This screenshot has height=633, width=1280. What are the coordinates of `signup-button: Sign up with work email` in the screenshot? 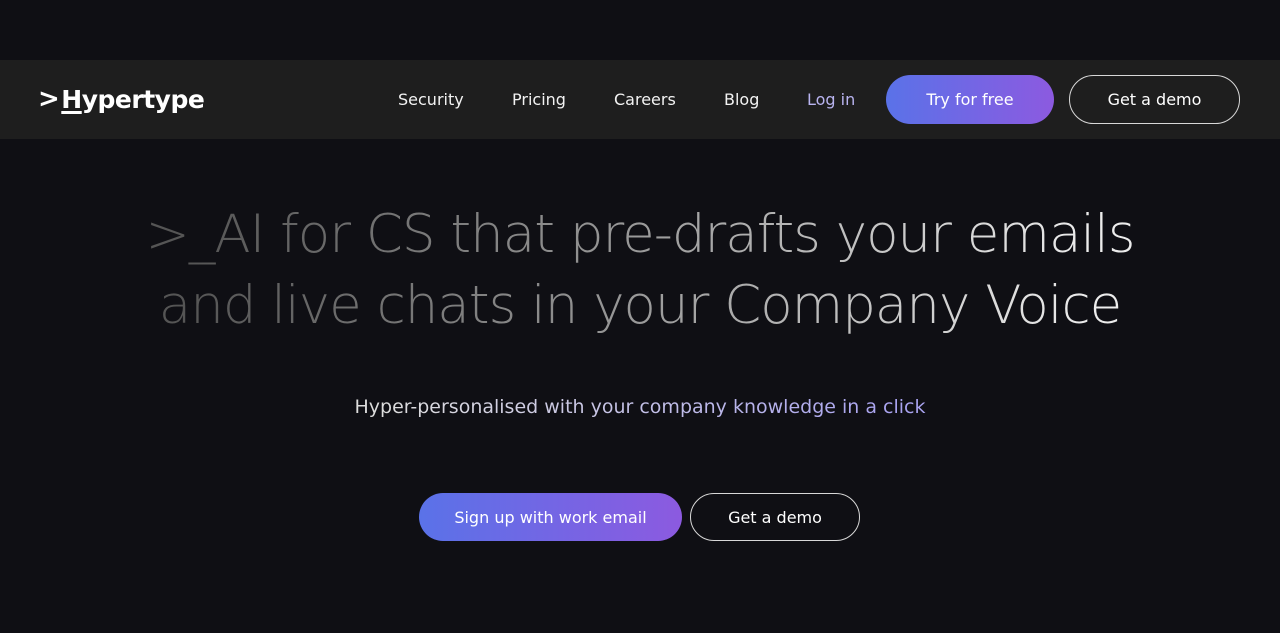 It's located at (550, 517).